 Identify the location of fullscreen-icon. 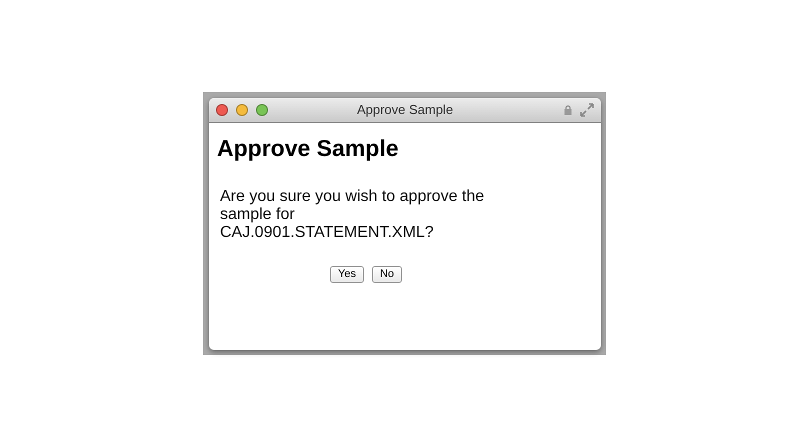
(587, 110).